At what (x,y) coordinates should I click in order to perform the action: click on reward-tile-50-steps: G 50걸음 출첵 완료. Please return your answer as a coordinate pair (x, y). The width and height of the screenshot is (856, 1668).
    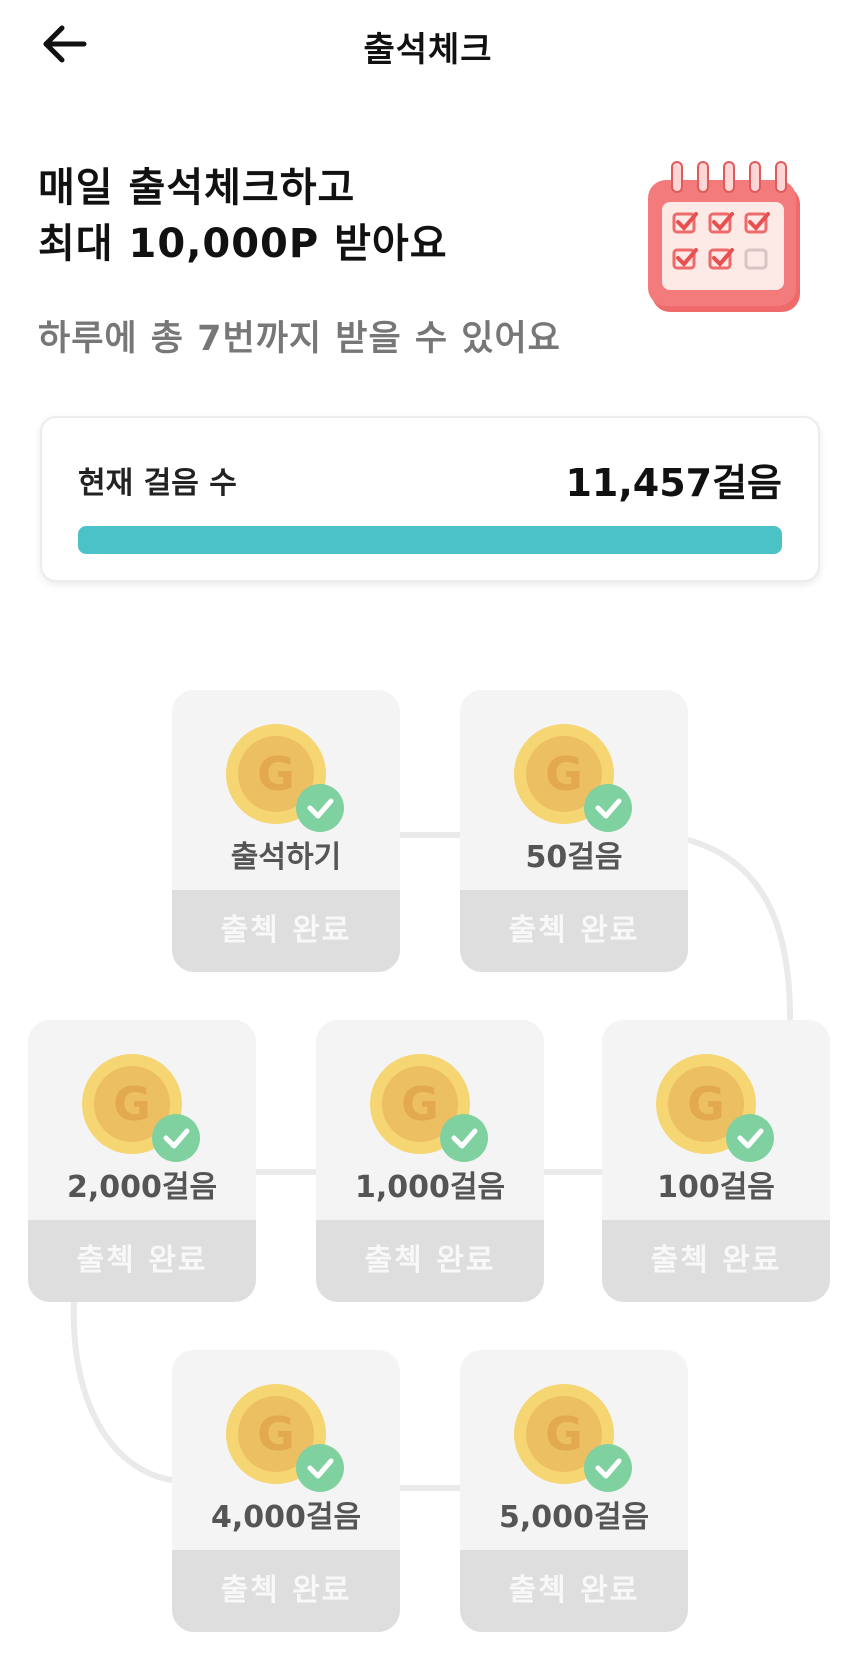
    Looking at the image, I should click on (574, 831).